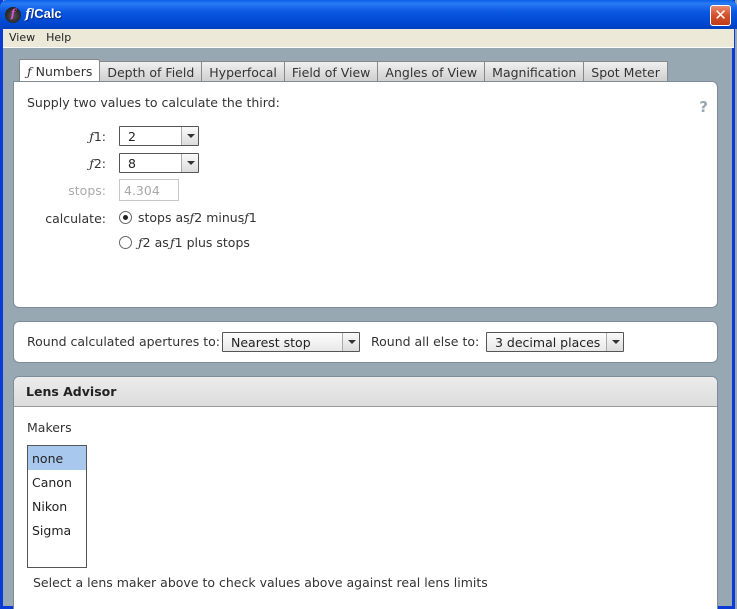  Describe the element at coordinates (184, 242) in the screenshot. I see `radio-f2-option: ƒ2 as ƒ1 plus stops` at that location.